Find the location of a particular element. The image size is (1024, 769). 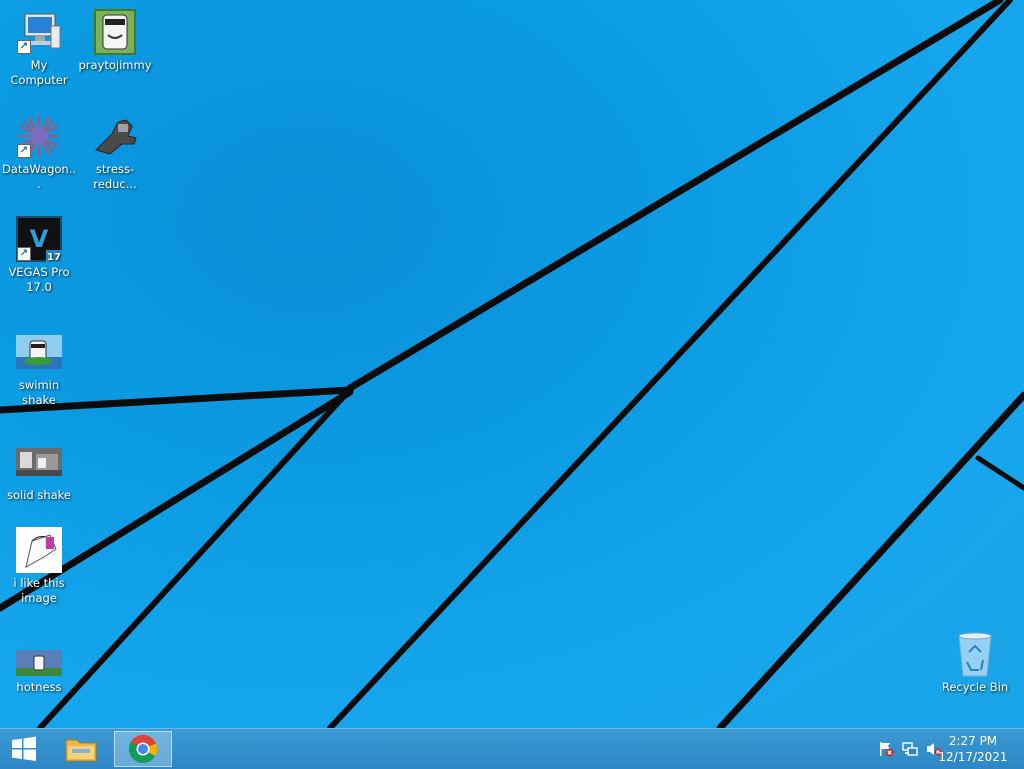

windows-logo-icon is located at coordinates (24, 748).